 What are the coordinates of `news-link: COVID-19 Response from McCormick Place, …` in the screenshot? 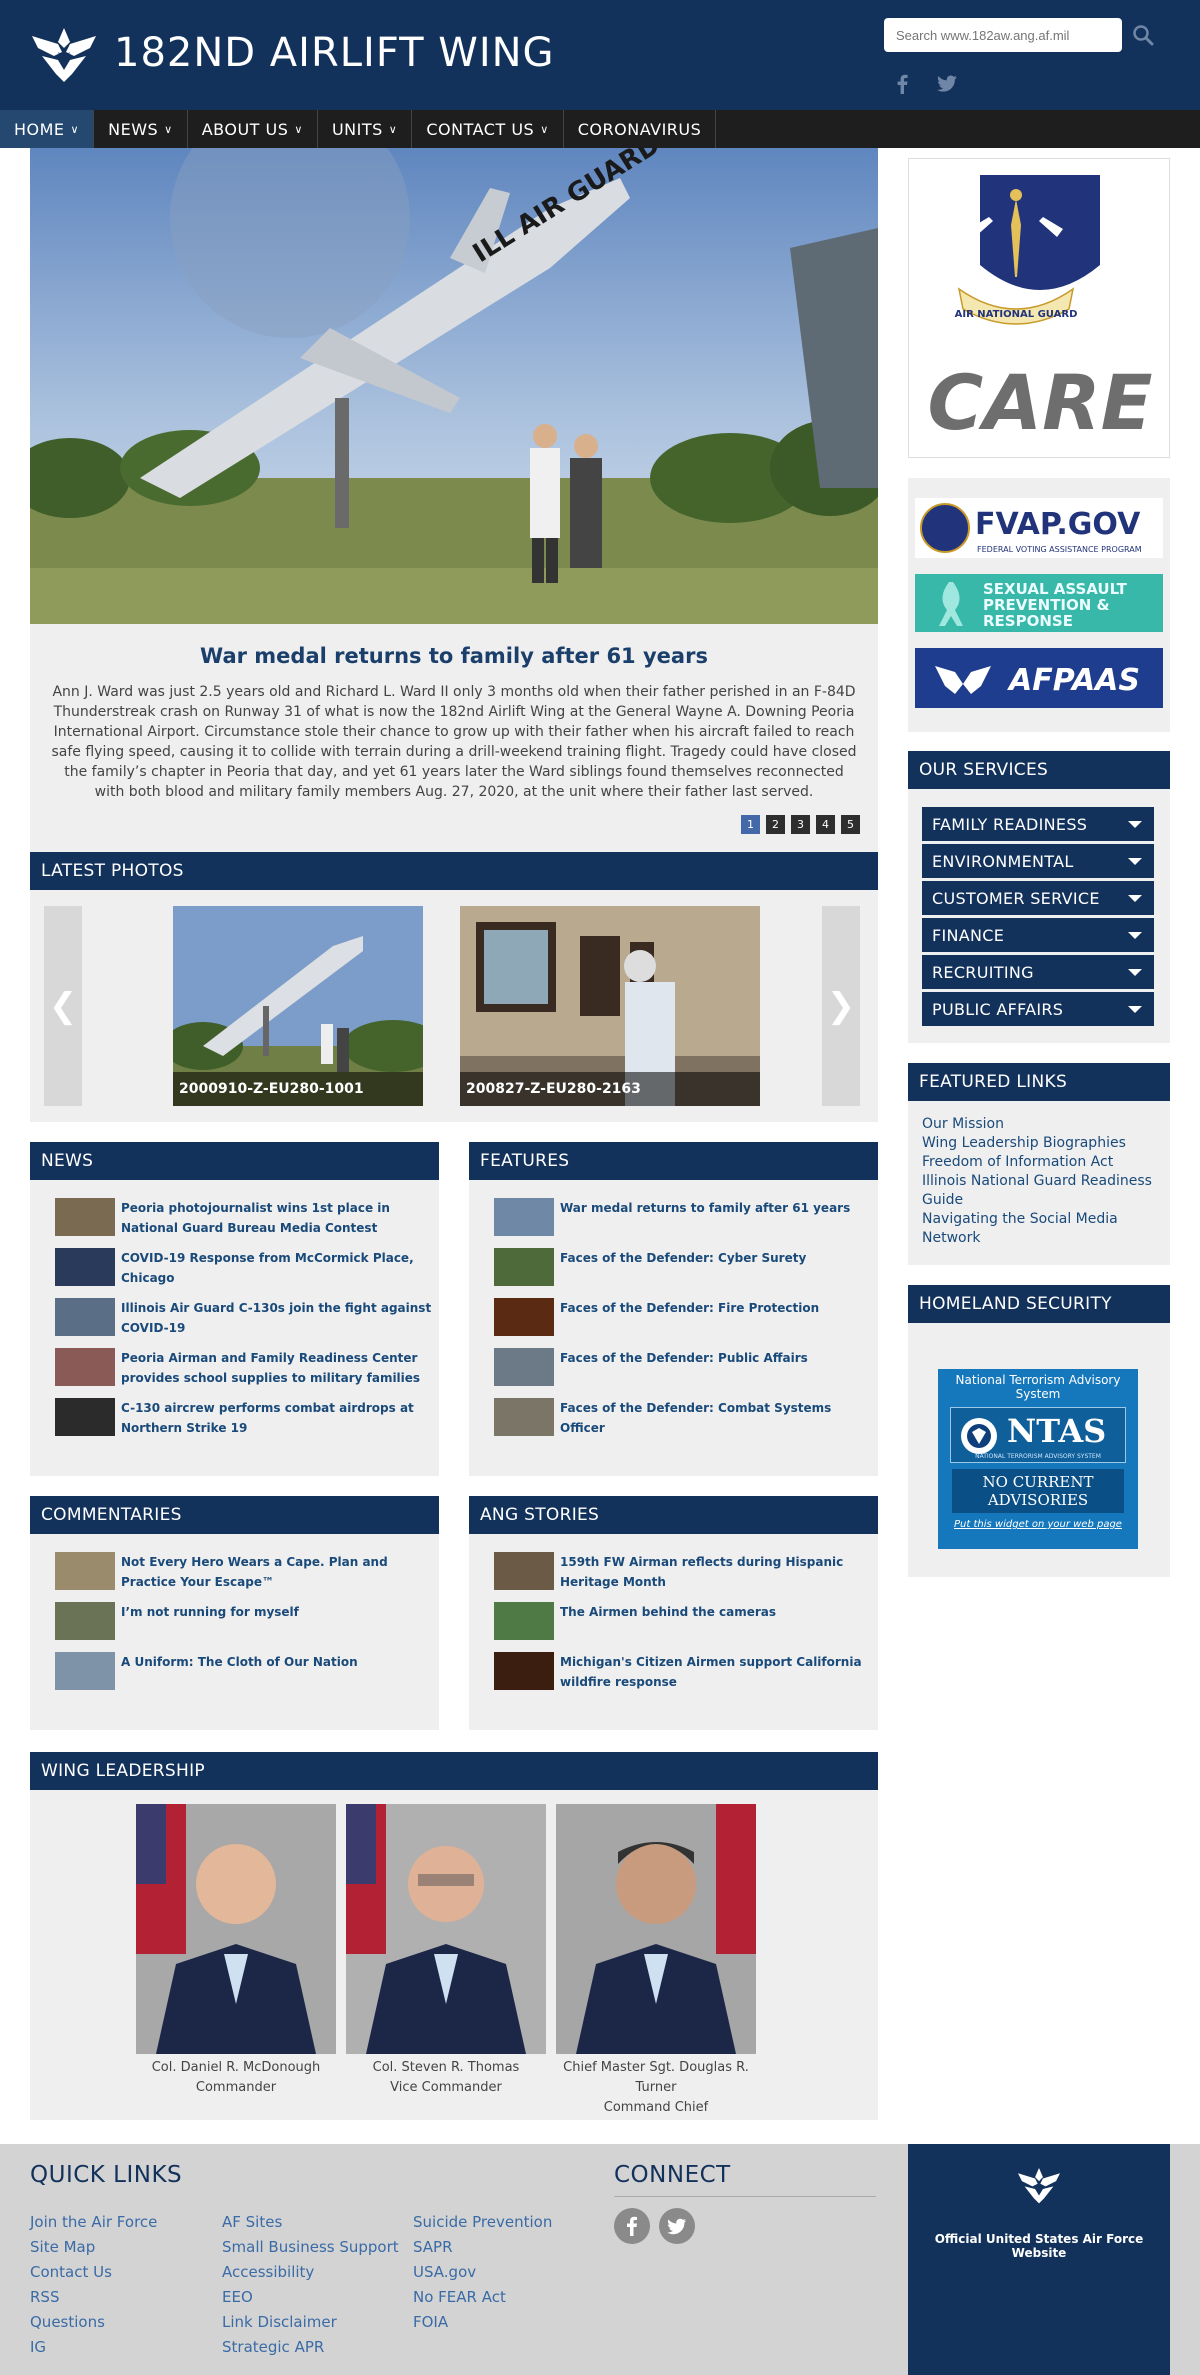 It's located at (280, 1268).